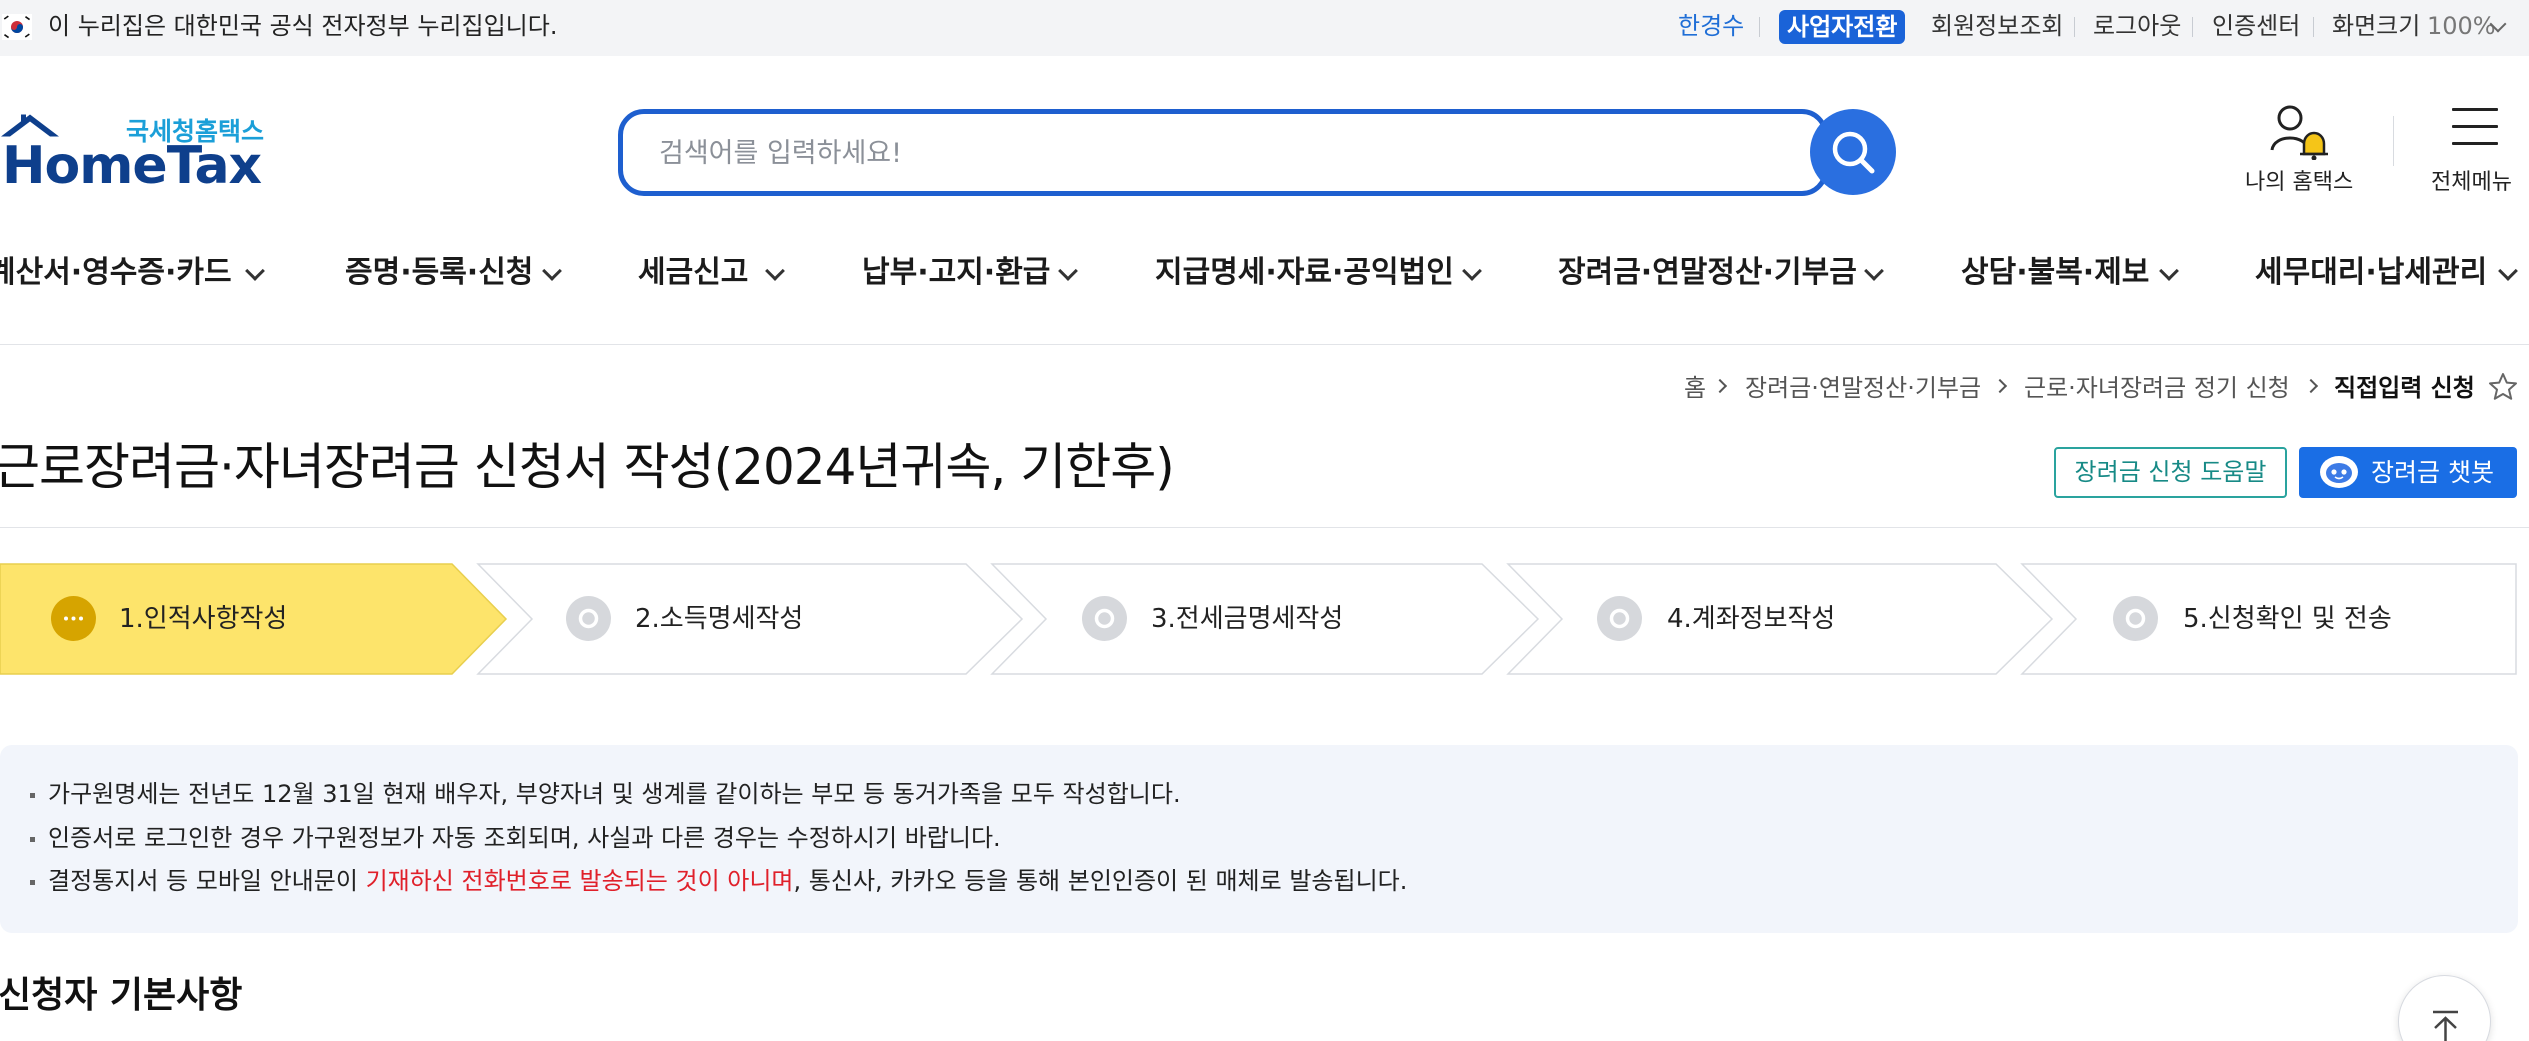  I want to click on step-5-label: 5.신청확인 및 전송, so click(2287, 619).